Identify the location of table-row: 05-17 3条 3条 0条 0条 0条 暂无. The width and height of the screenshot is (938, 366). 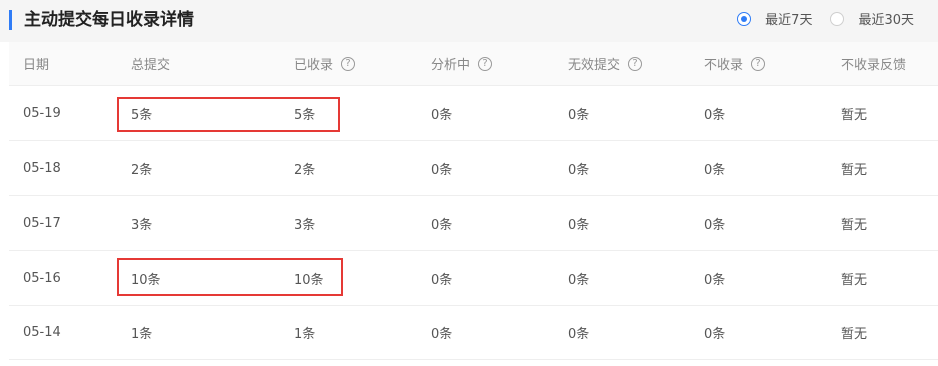
(473, 222).